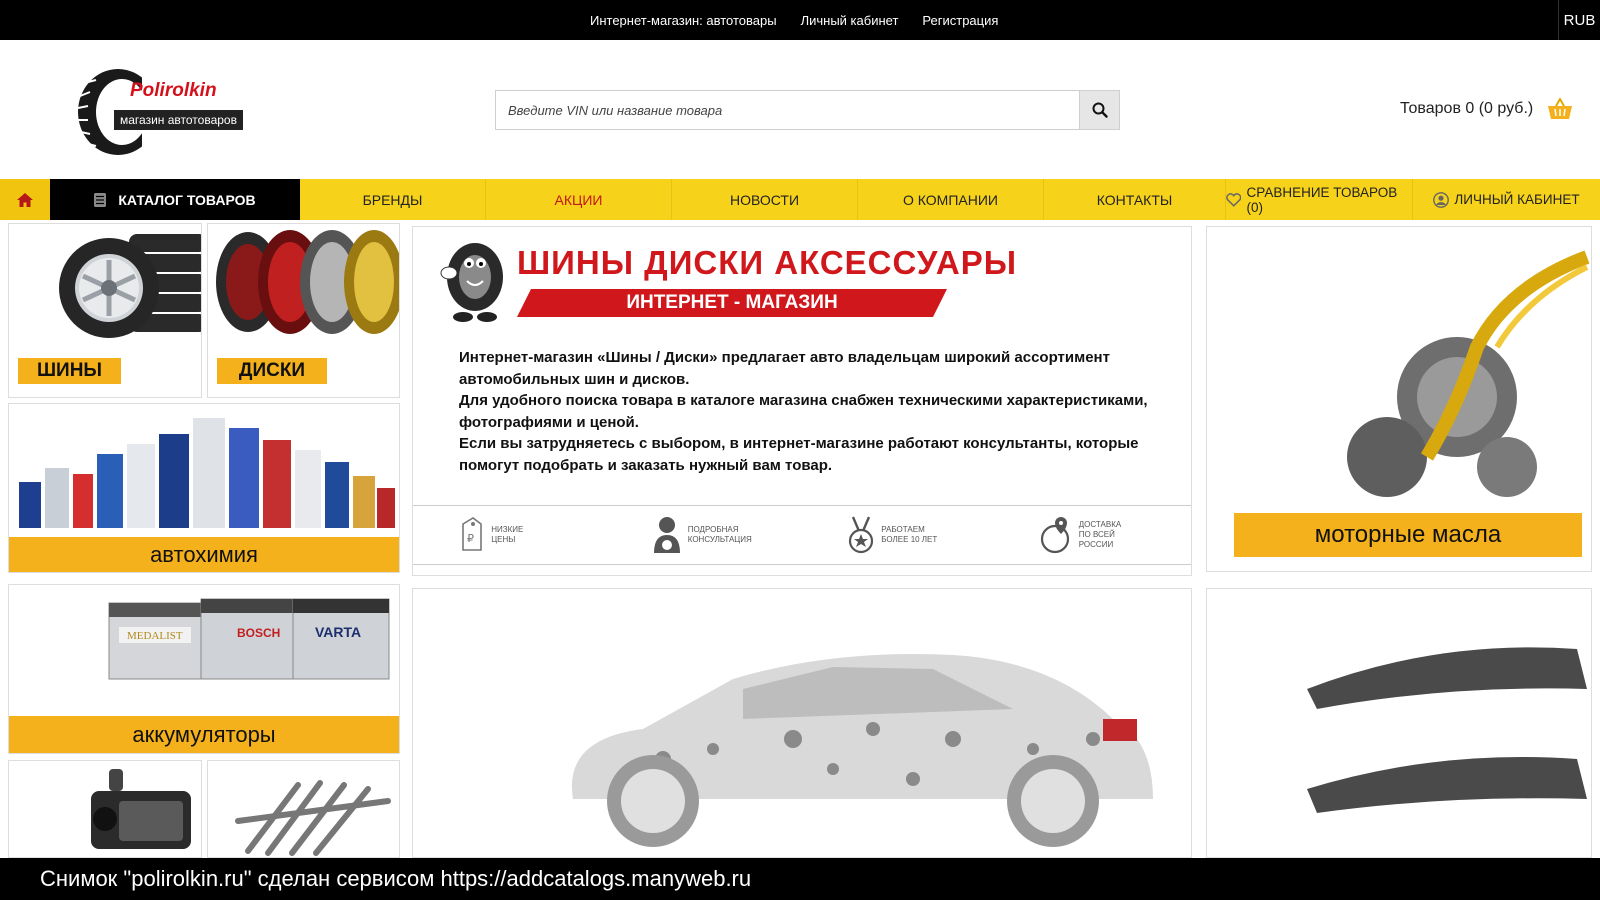 The width and height of the screenshot is (1600, 900). I want to click on catalog-label: КАТАЛОГ ТОВАРОВ, so click(187, 199).